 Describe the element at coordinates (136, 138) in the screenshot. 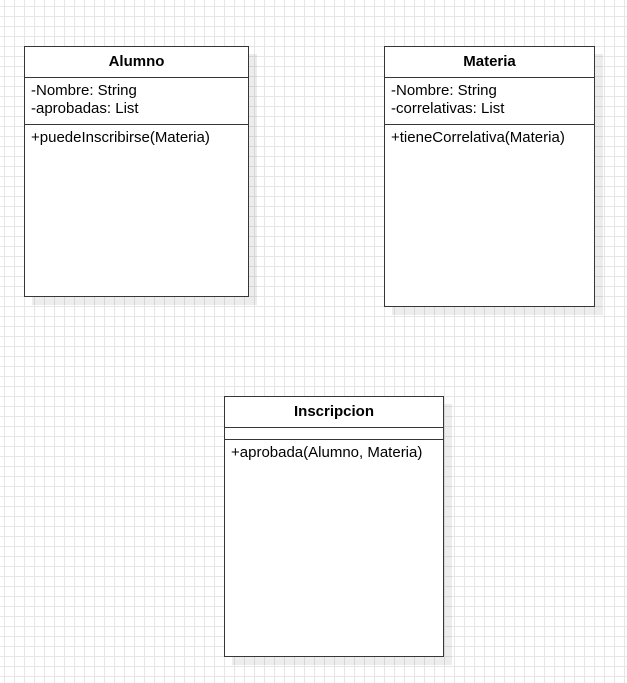

I see `method: +puedeInscribirse(Materia)` at that location.